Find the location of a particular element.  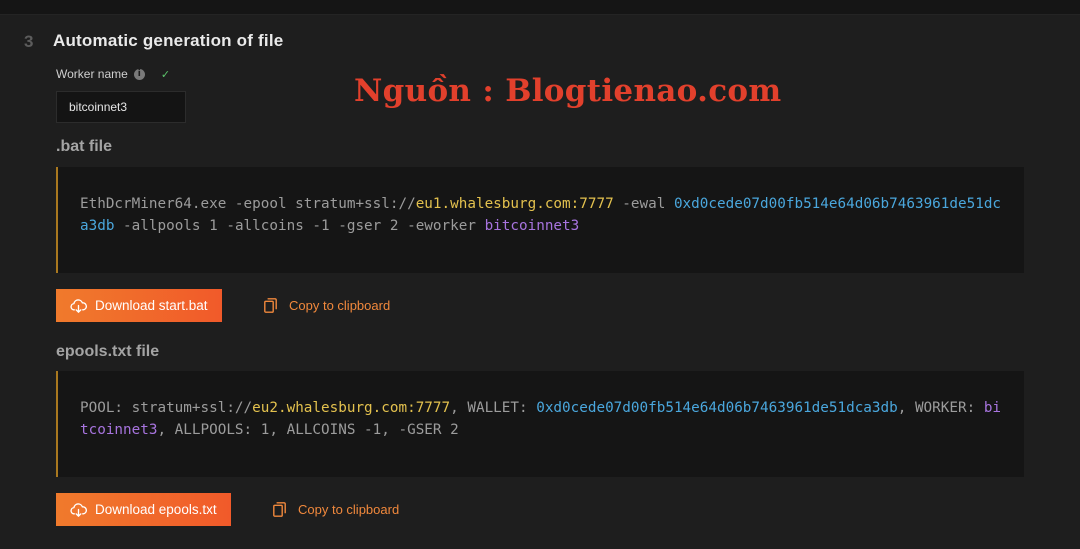

worker-name-input is located at coordinates (121, 107).